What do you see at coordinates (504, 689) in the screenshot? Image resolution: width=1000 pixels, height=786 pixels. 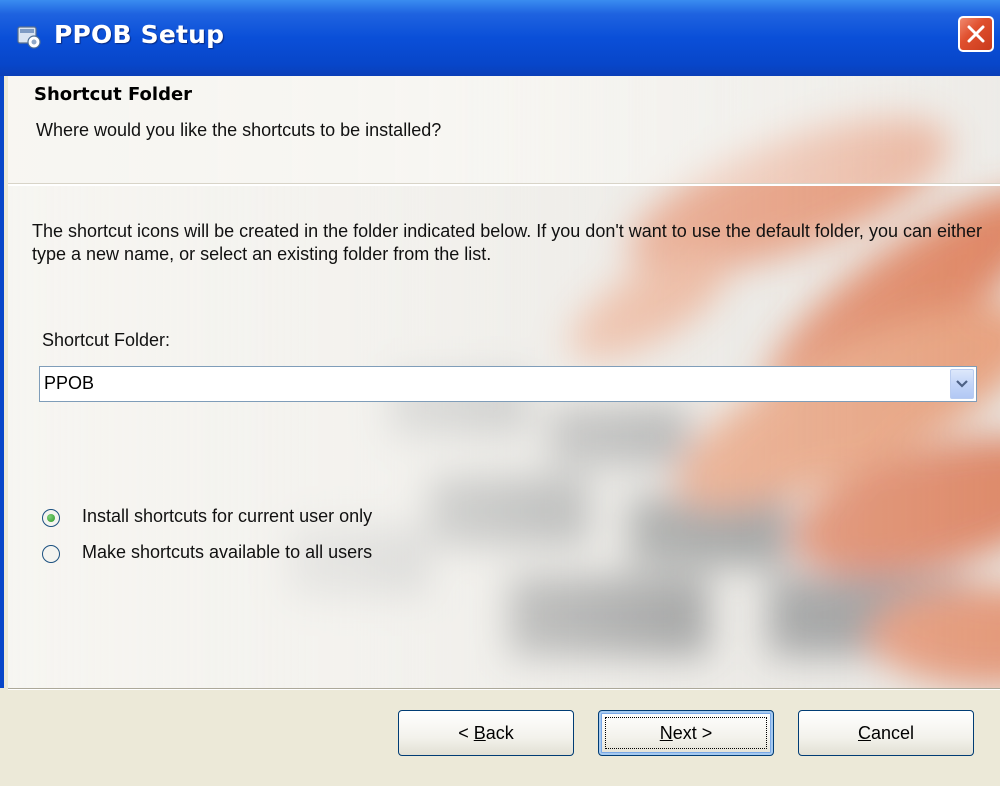 I see `footer-divider` at bounding box center [504, 689].